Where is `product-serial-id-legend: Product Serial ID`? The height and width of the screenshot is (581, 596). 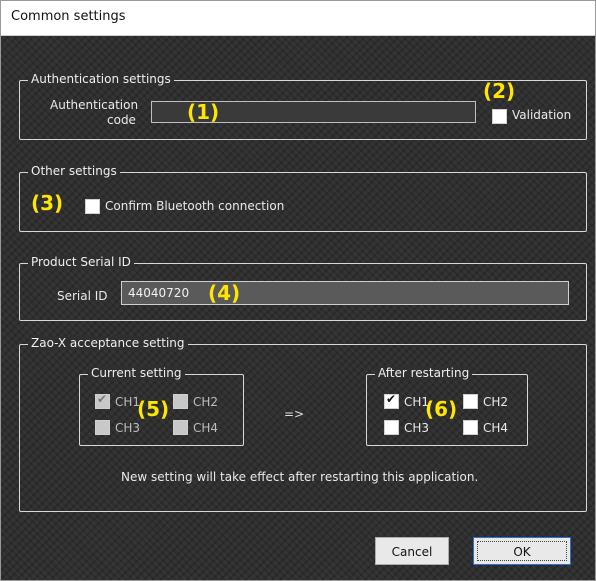
product-serial-id-legend: Product Serial ID is located at coordinates (81, 262).